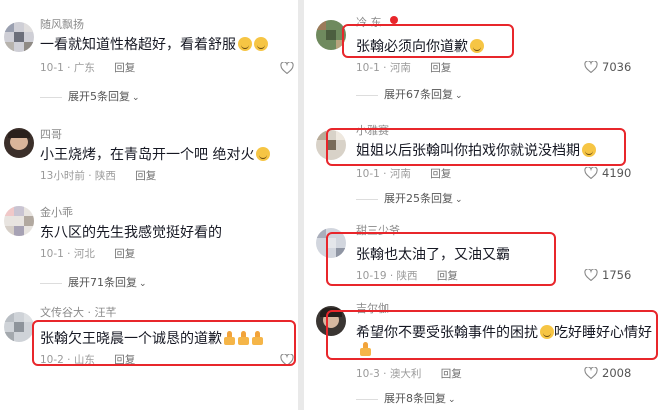 The width and height of the screenshot is (660, 410). I want to click on comment-meta: 10-1 · 河北 回复, so click(88, 254).